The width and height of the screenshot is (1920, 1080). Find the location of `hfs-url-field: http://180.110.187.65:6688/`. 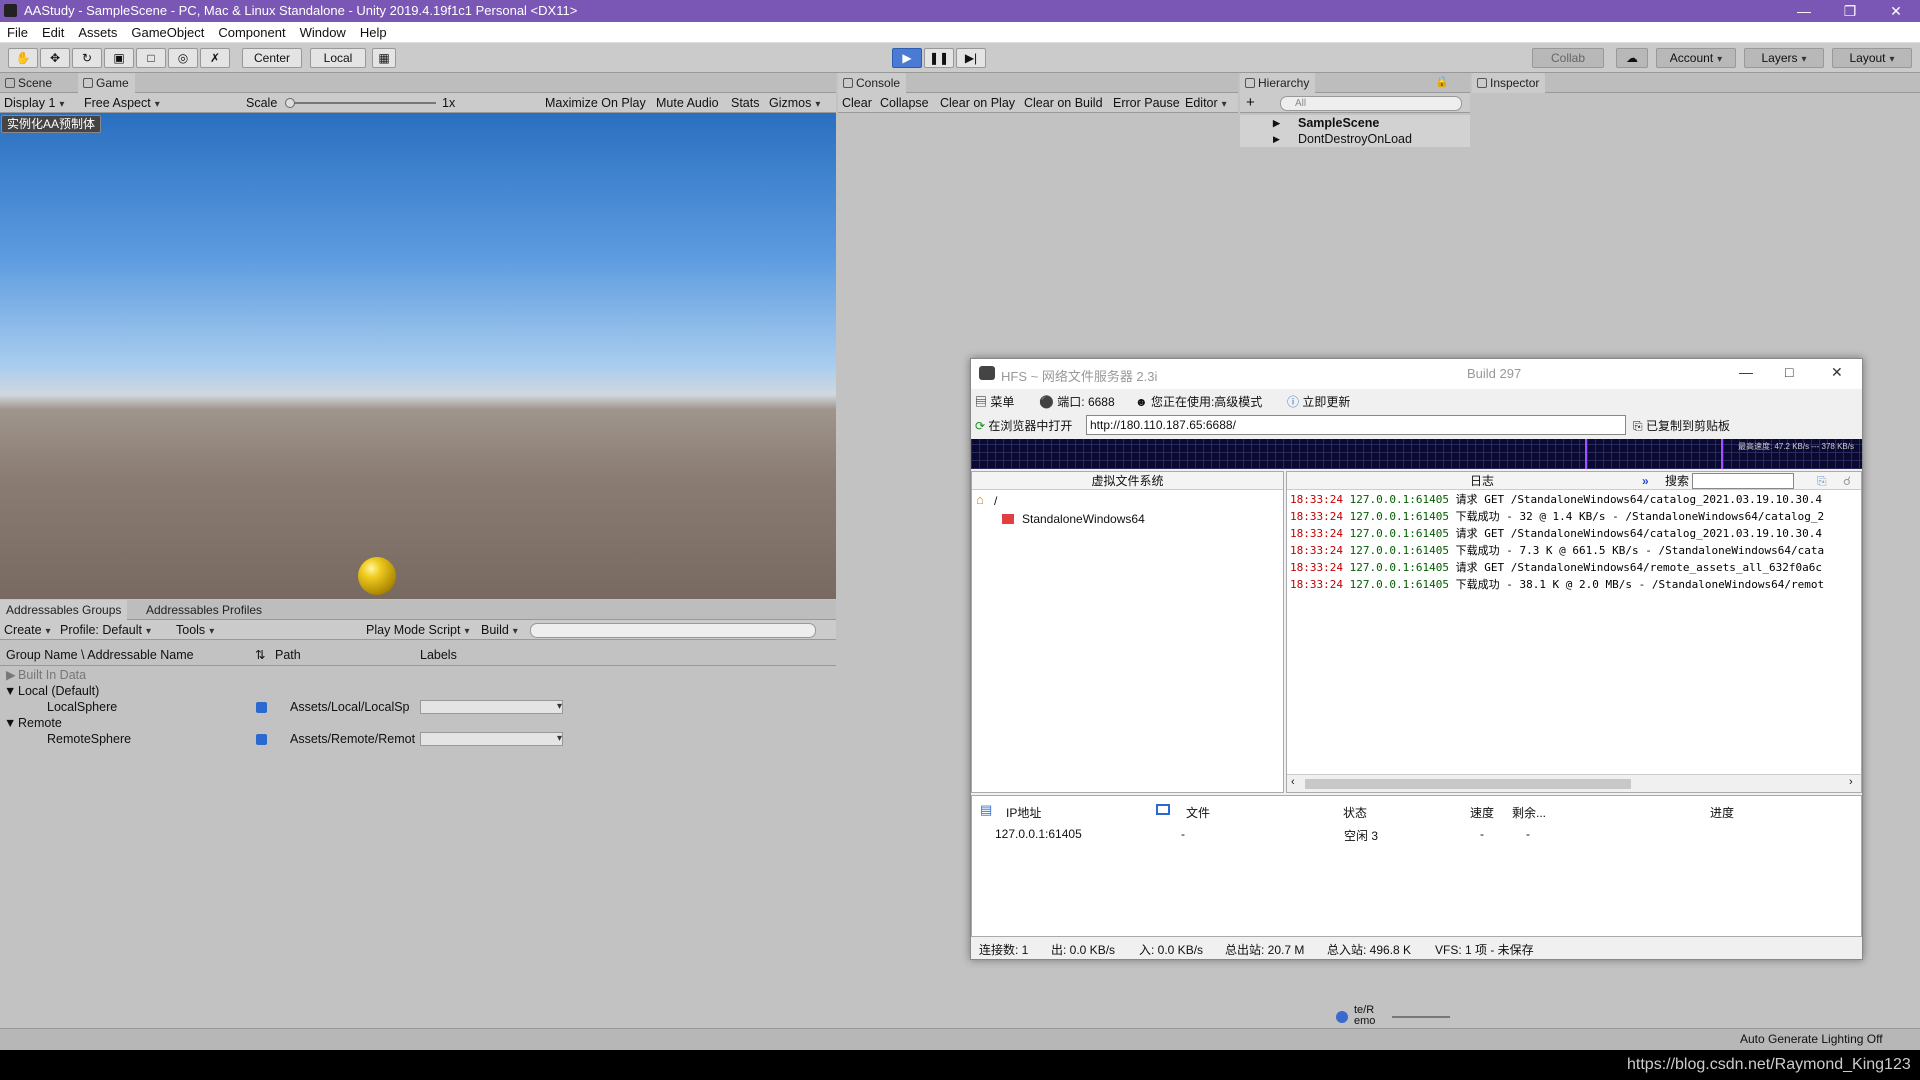

hfs-url-field: http://180.110.187.65:6688/ is located at coordinates (1356, 425).